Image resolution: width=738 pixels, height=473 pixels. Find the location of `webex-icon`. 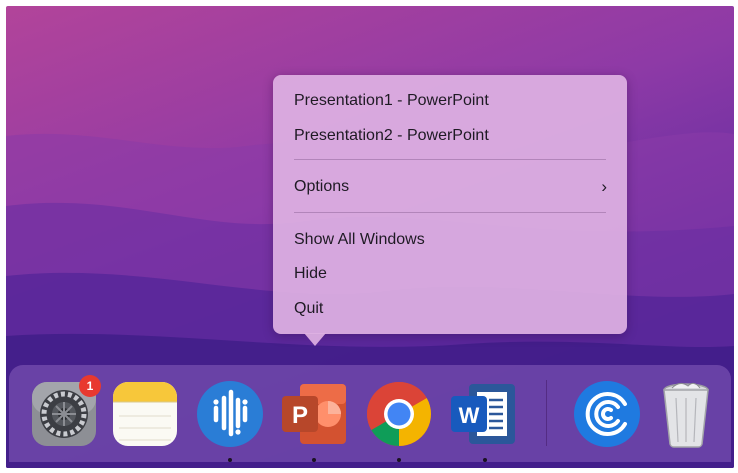

webex-icon is located at coordinates (607, 414).